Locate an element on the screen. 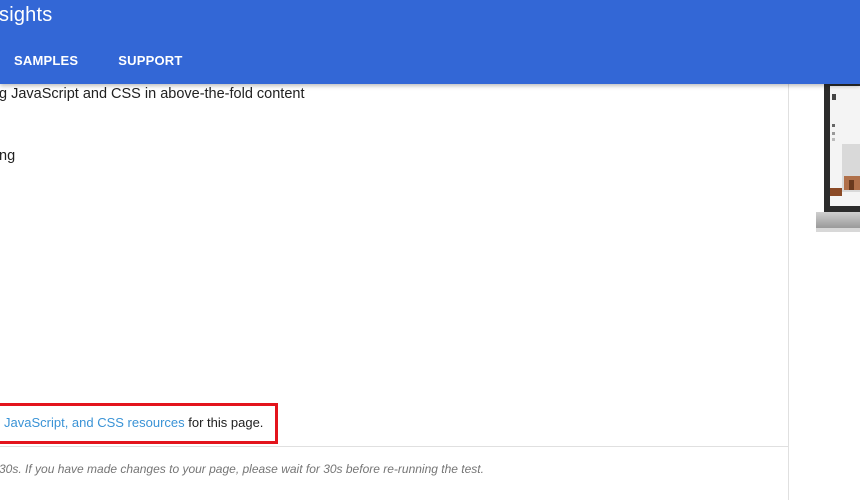  divider is located at coordinates (394, 446).